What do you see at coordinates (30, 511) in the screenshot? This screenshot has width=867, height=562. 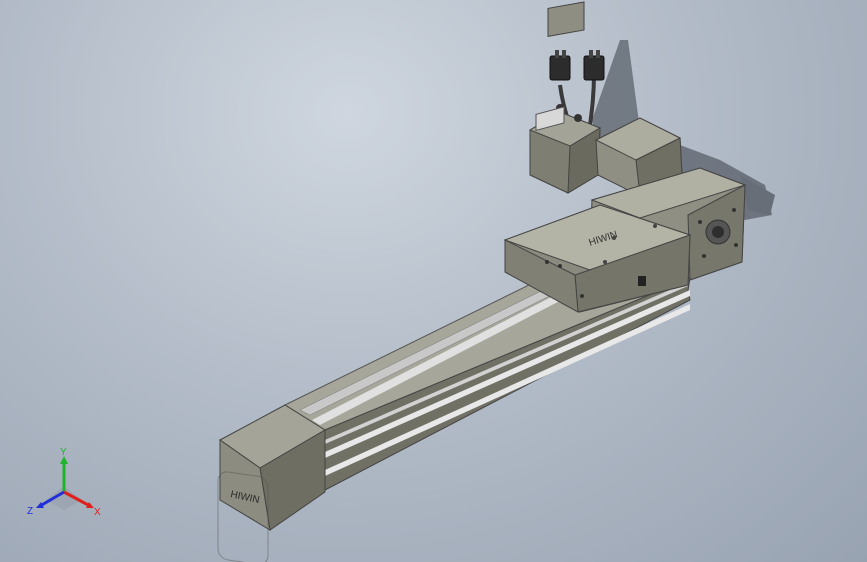 I see `z-axis-label: Z` at bounding box center [30, 511].